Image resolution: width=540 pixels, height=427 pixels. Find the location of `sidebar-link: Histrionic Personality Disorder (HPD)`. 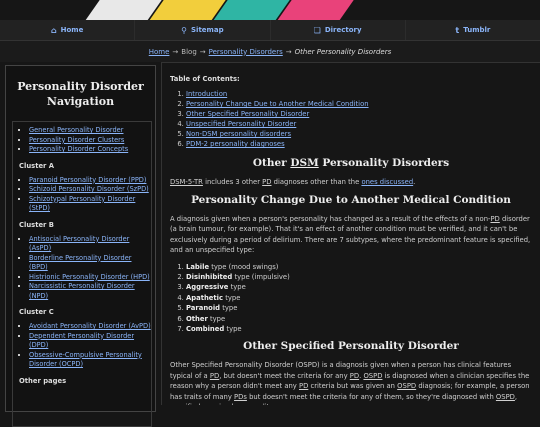

sidebar-link: Histrionic Personality Disorder (HPD) is located at coordinates (90, 278).